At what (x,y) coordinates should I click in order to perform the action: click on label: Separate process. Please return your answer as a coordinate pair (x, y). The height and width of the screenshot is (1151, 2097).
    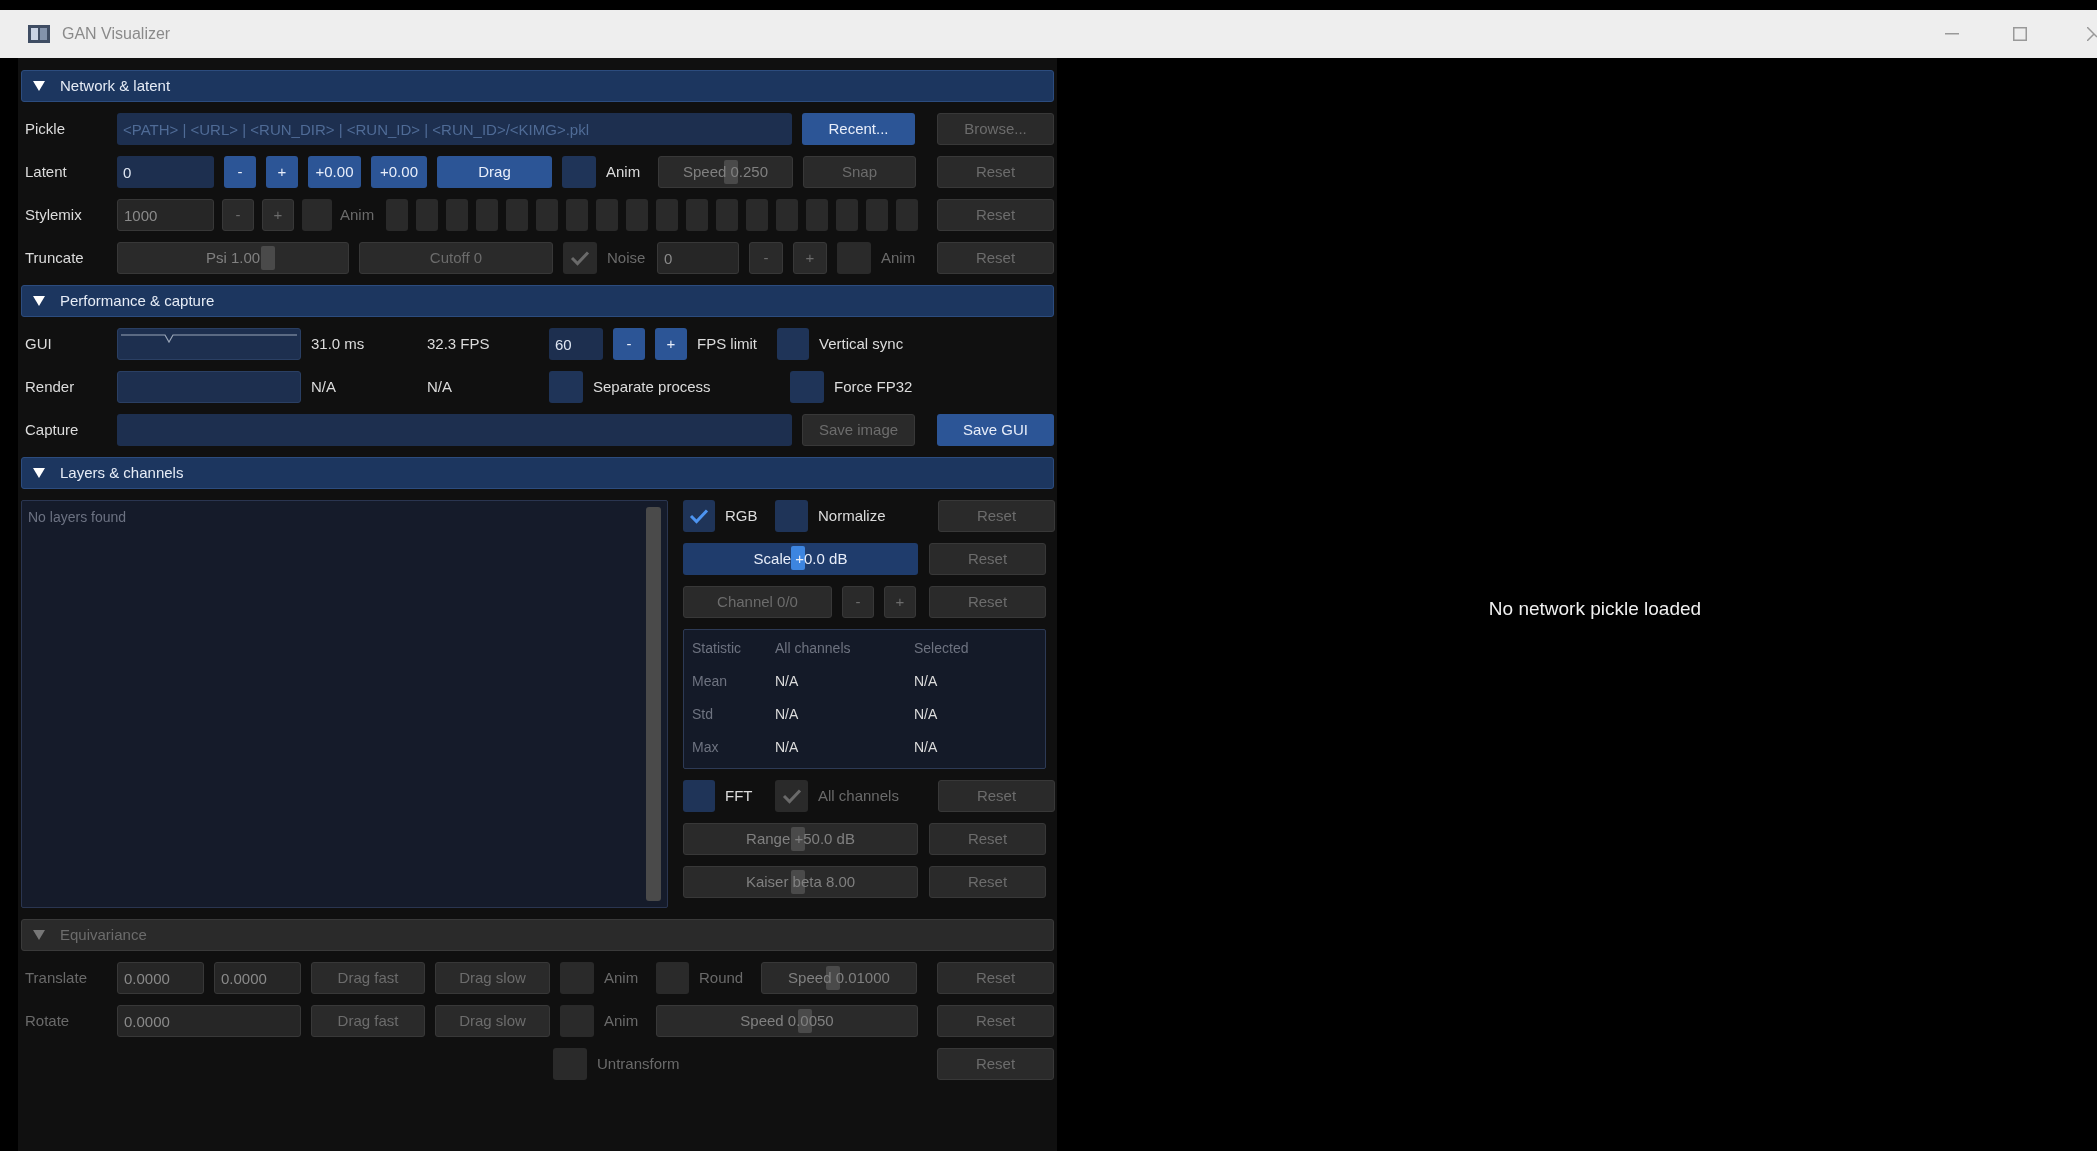
    Looking at the image, I should click on (652, 386).